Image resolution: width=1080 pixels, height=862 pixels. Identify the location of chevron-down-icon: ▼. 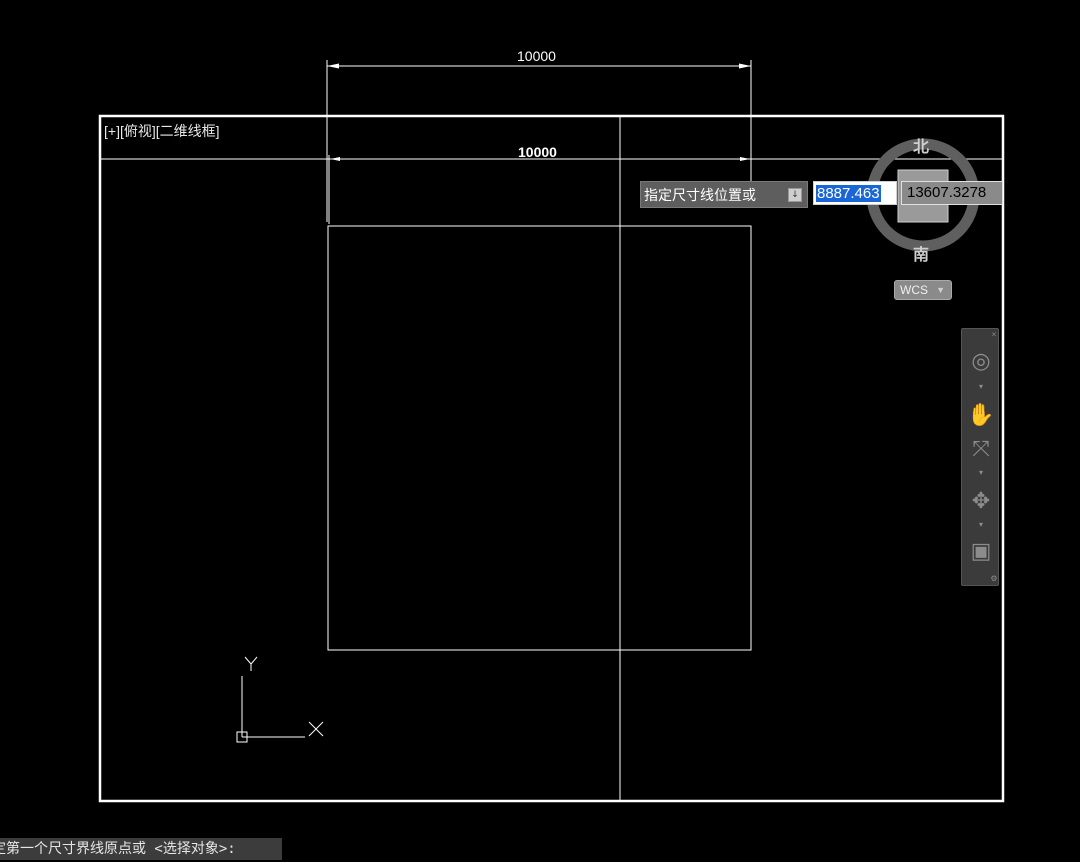
(940, 290).